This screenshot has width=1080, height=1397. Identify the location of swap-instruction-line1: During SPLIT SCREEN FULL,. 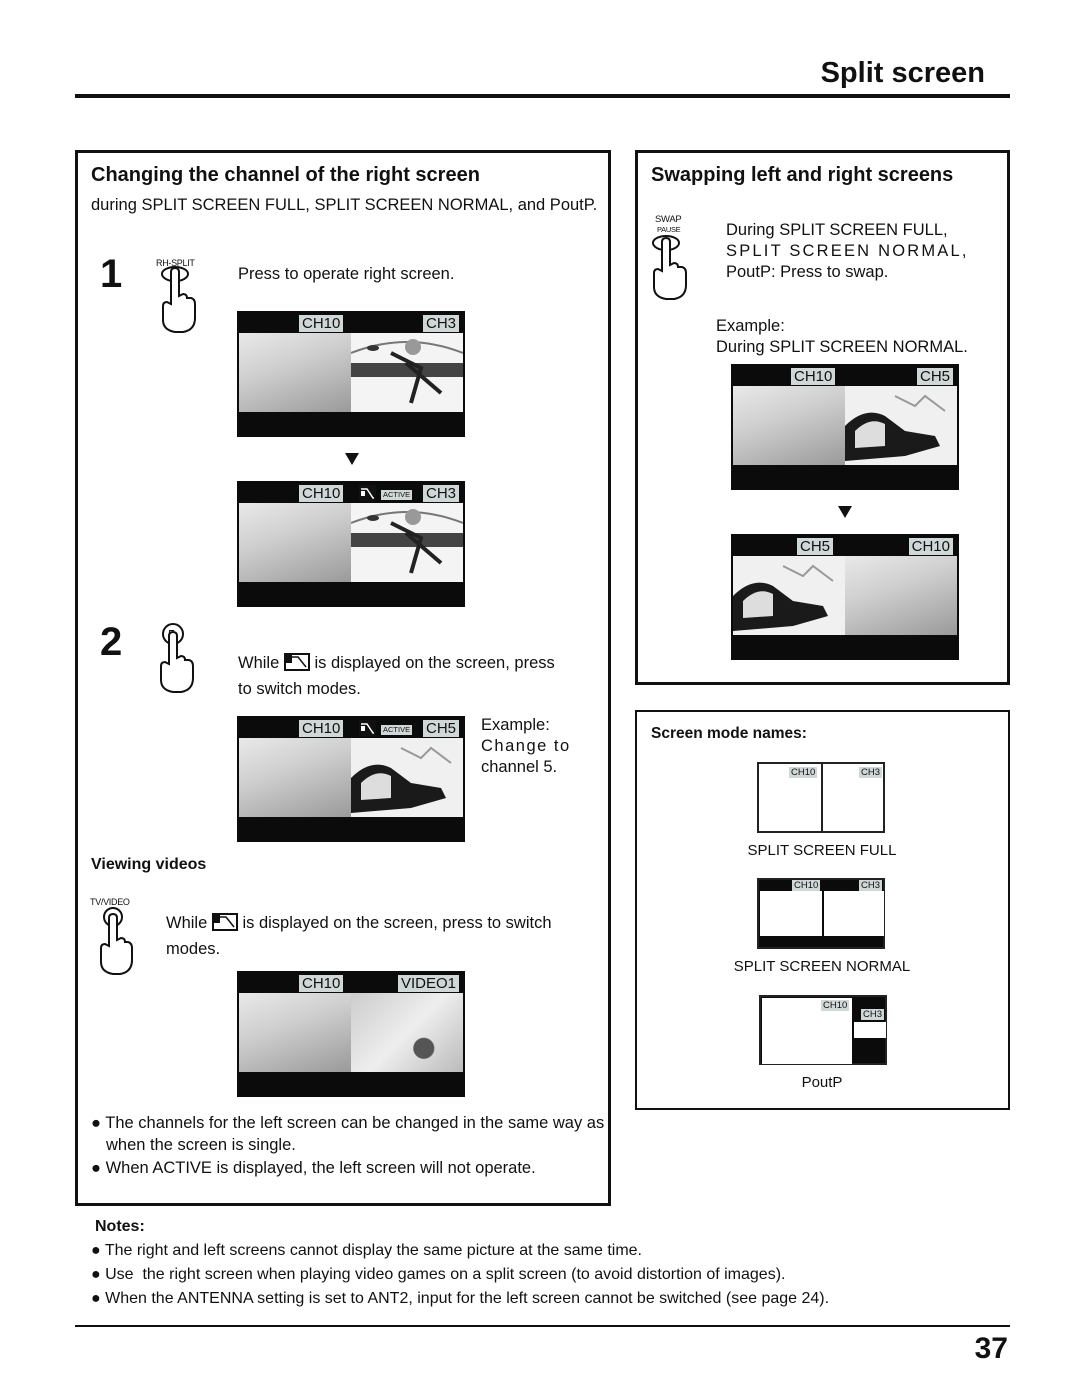
(837, 230).